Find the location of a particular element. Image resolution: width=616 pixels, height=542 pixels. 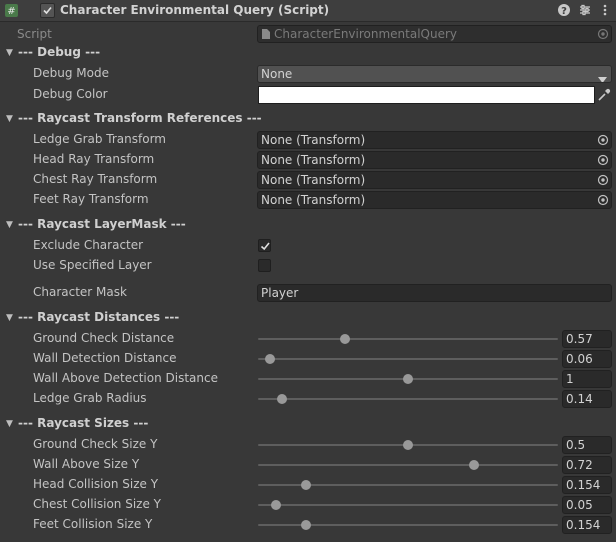

script-icon: # is located at coordinates (11, 10).